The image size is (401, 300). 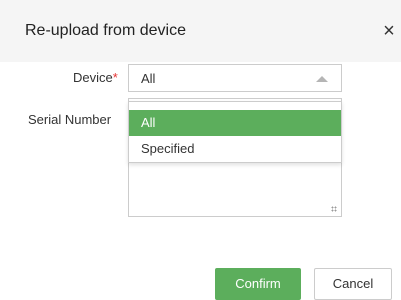 I want to click on device-select-value: All, so click(x=148, y=78).